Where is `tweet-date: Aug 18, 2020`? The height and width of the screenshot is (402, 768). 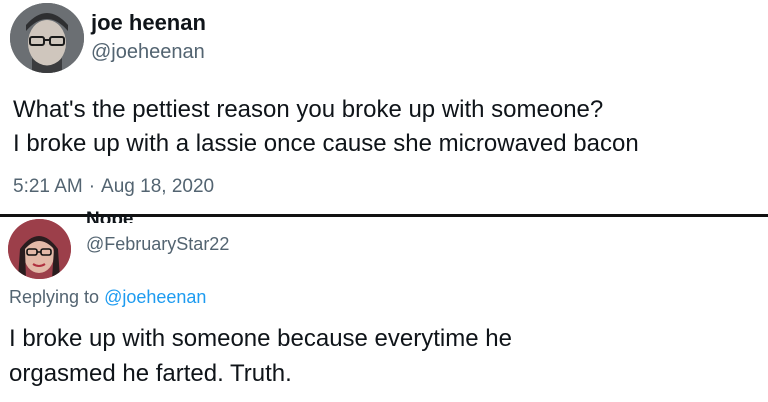 tweet-date: Aug 18, 2020 is located at coordinates (158, 186).